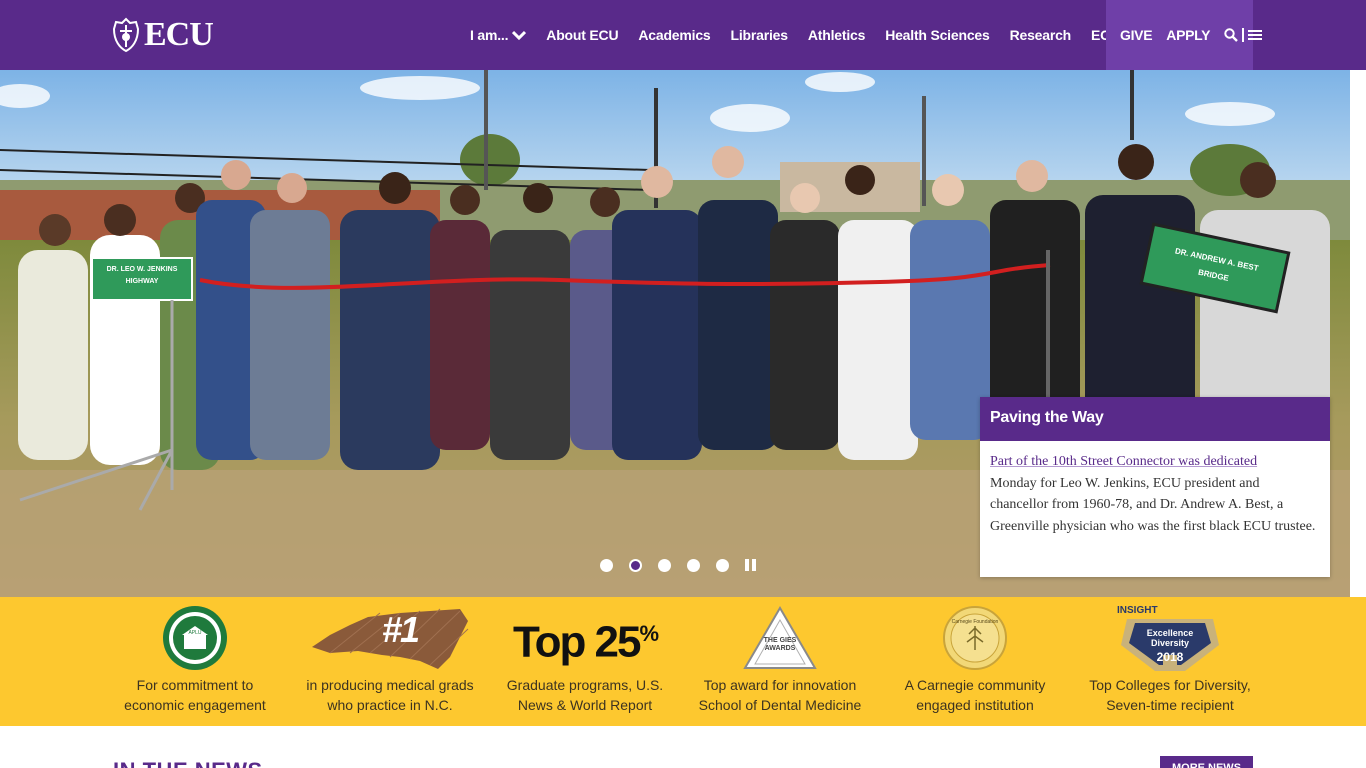  I want to click on news-title: IN THE NEWS, so click(188, 763).